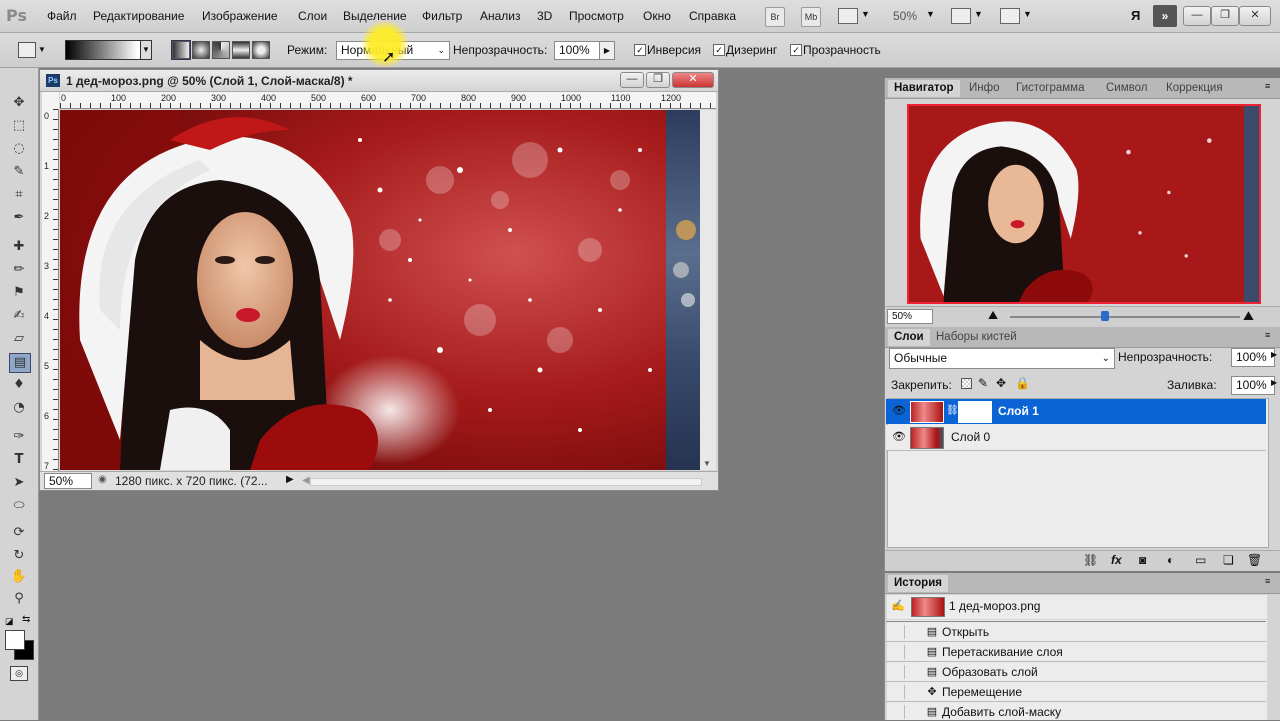 Image resolution: width=1280 pixels, height=721 pixels. Describe the element at coordinates (19, 673) in the screenshot. I see `quick-mask-icon: ◎` at that location.